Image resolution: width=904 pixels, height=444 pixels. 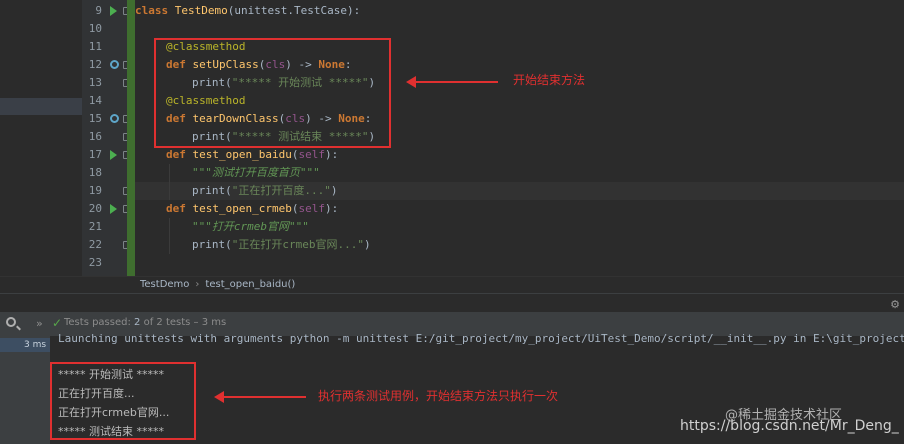 What do you see at coordinates (789, 426) in the screenshot?
I see `watermark-csdn: https://blog.csdn.net/Mr_Deng_` at bounding box center [789, 426].